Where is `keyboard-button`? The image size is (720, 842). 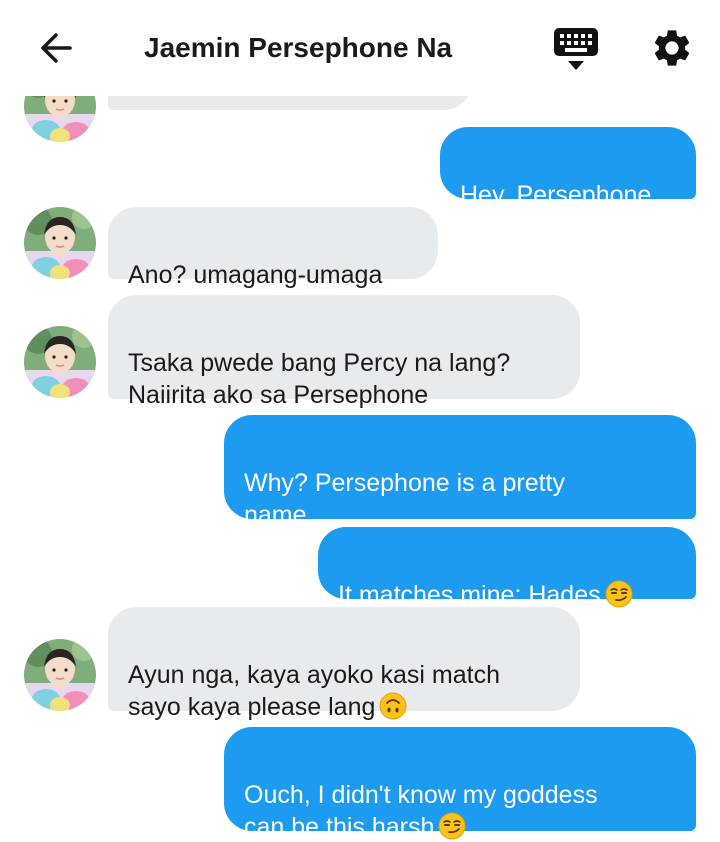
keyboard-button is located at coordinates (576, 49).